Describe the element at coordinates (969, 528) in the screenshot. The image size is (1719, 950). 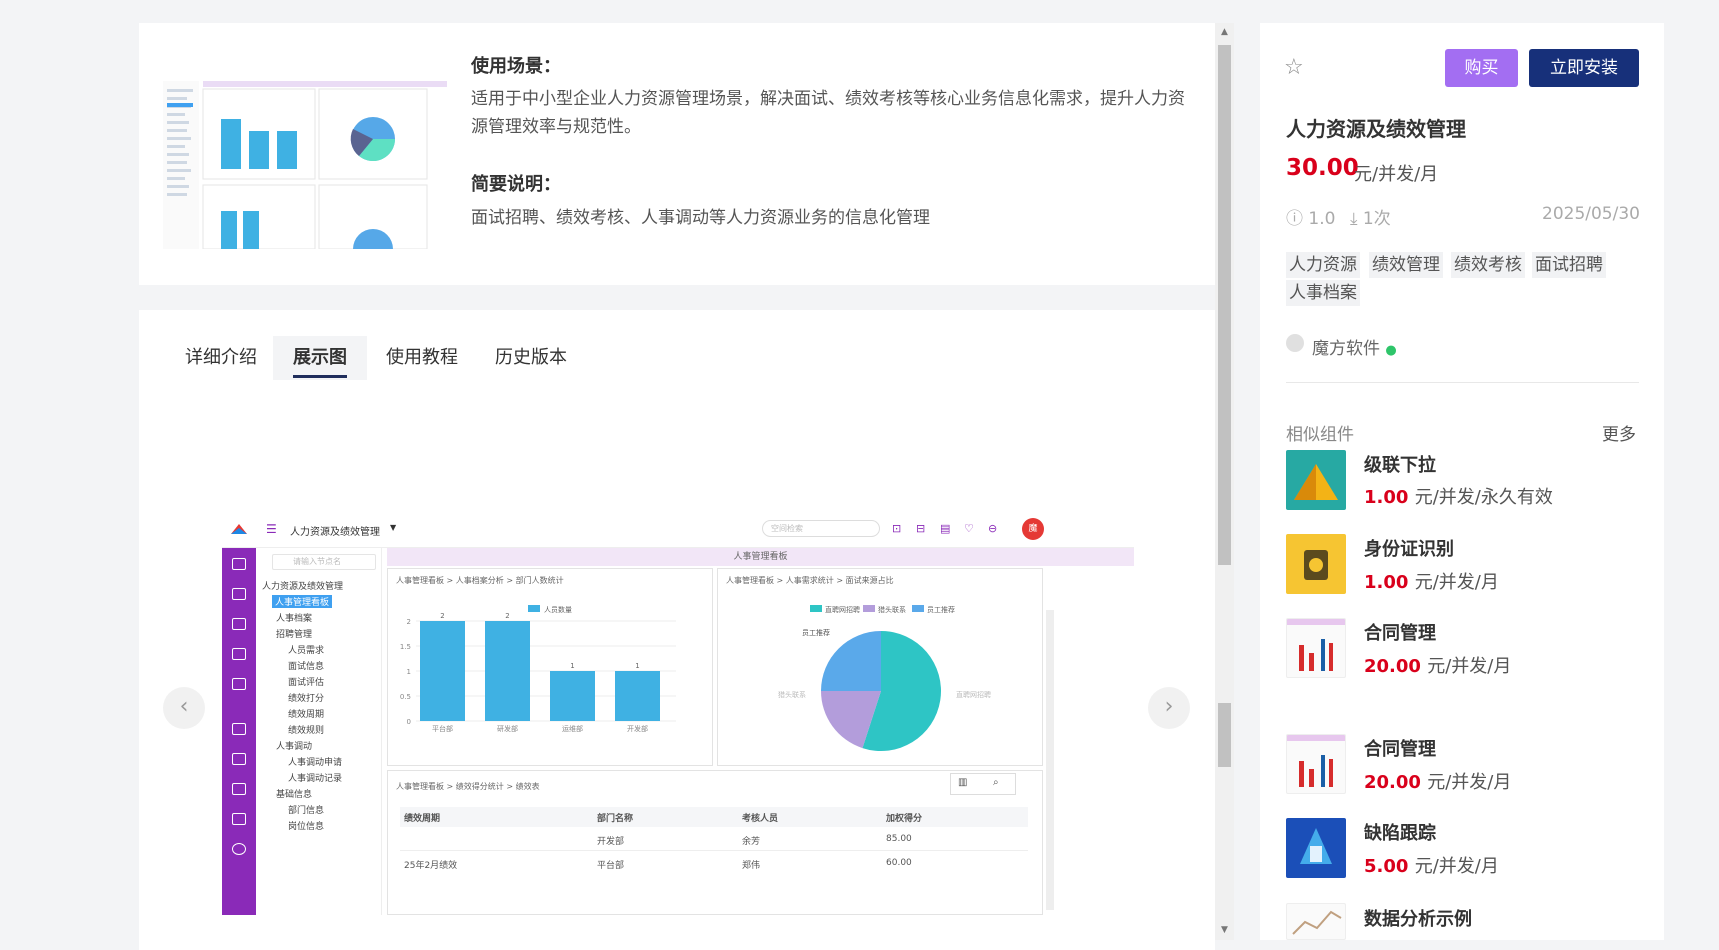
I see `header-tool-icon-4: ♡` at that location.